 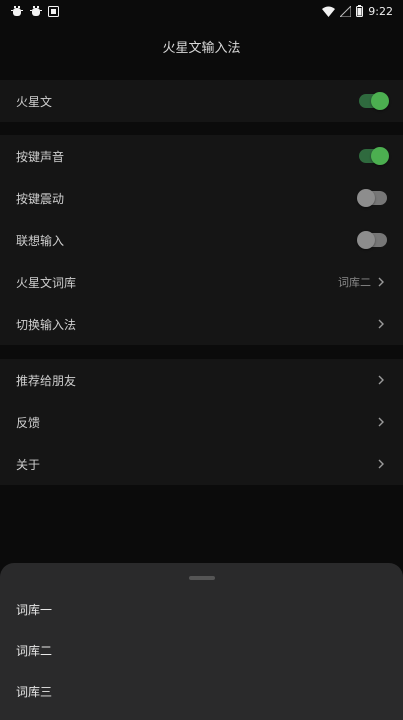 I want to click on predictive-input-toggle, so click(x=372, y=240).